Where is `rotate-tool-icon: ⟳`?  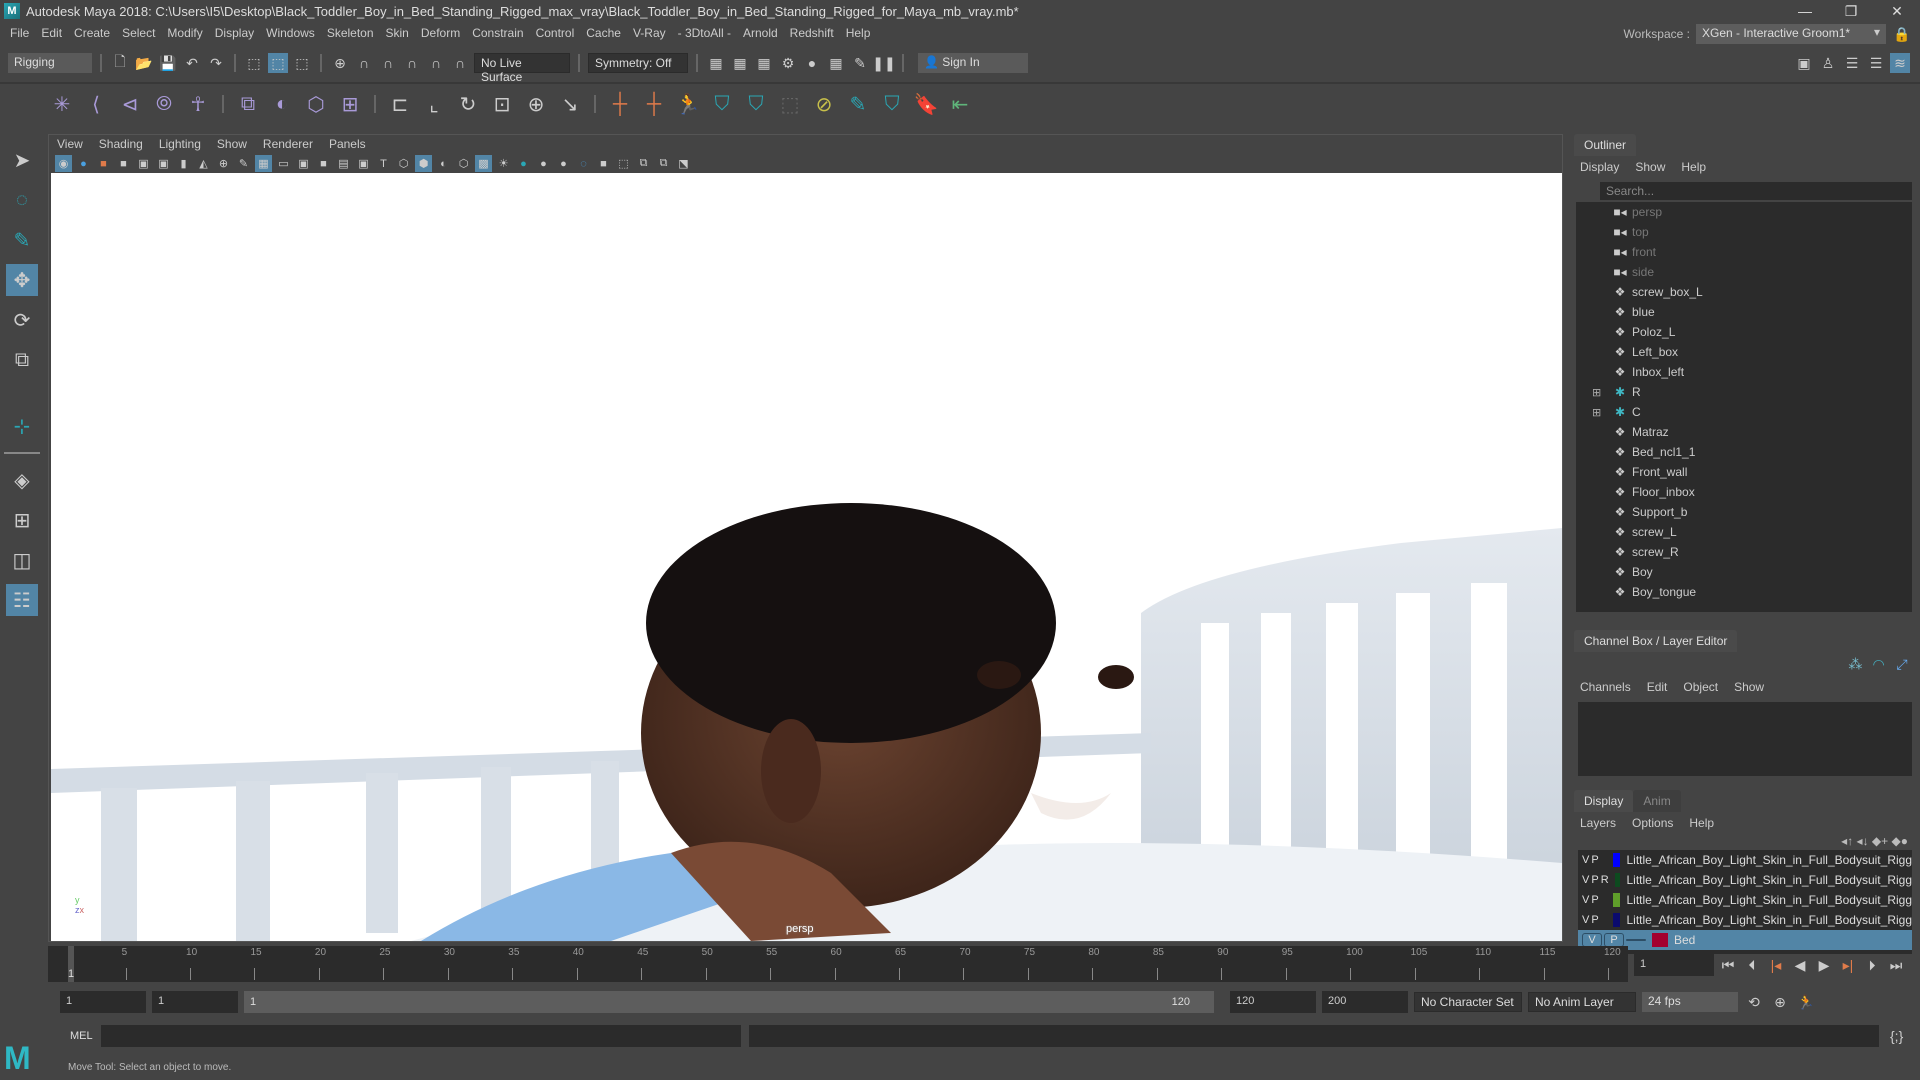
rotate-tool-icon: ⟳ is located at coordinates (22, 320).